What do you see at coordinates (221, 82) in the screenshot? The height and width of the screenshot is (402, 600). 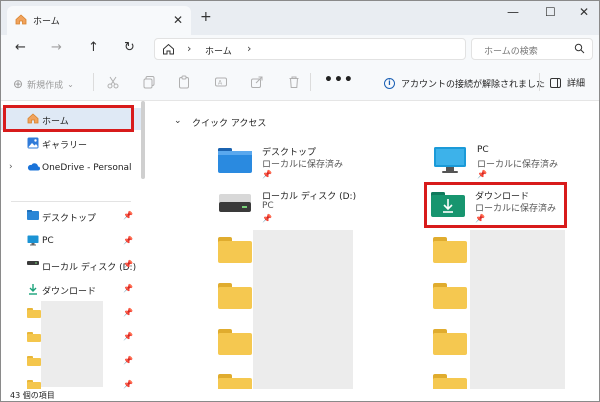 I see `rename-icon: A` at bounding box center [221, 82].